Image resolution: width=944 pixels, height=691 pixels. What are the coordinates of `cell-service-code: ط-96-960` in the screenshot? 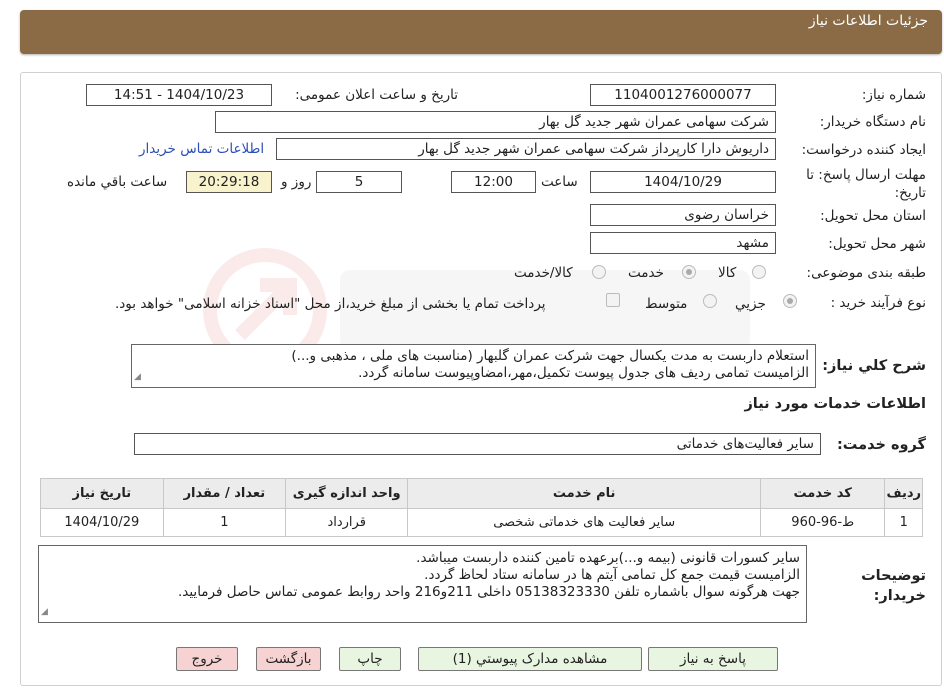 It's located at (822, 522).